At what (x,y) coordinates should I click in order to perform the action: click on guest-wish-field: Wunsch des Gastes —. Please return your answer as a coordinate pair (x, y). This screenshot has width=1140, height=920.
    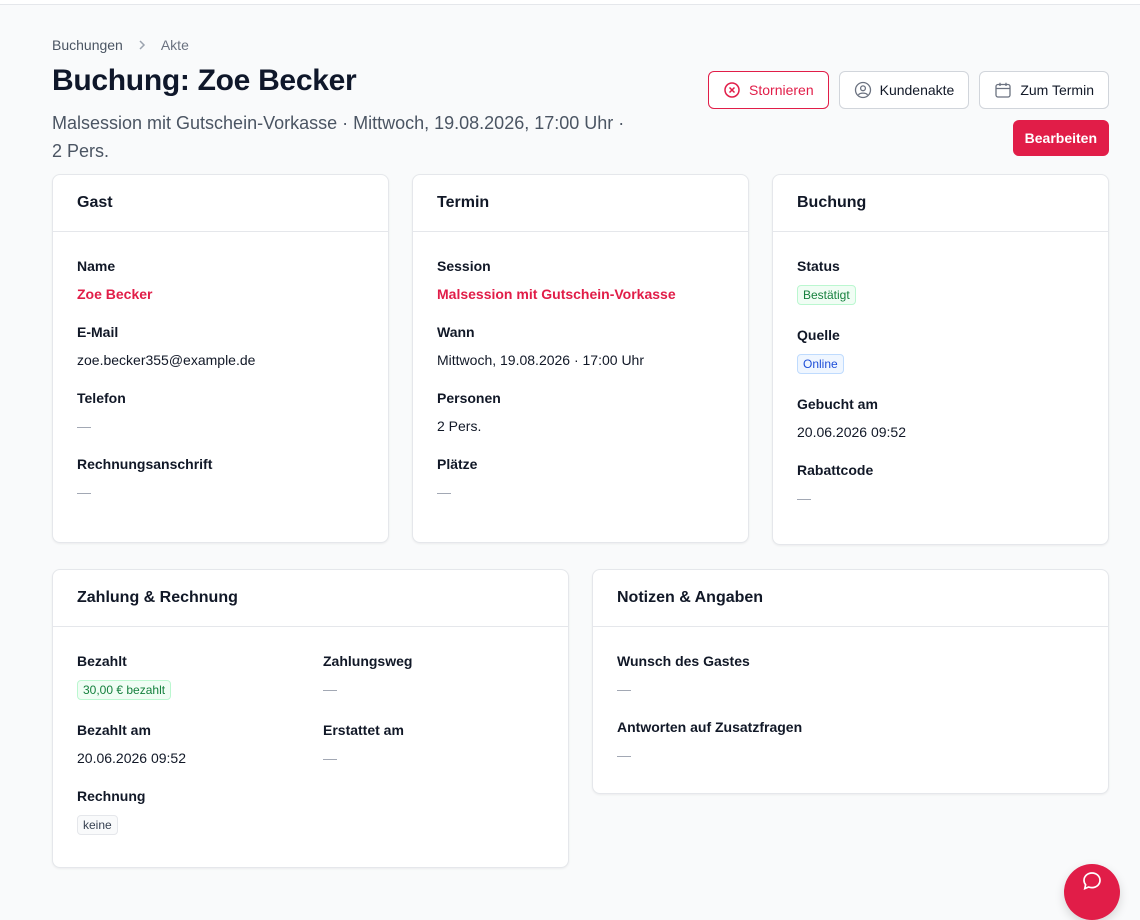
    Looking at the image, I should click on (850, 675).